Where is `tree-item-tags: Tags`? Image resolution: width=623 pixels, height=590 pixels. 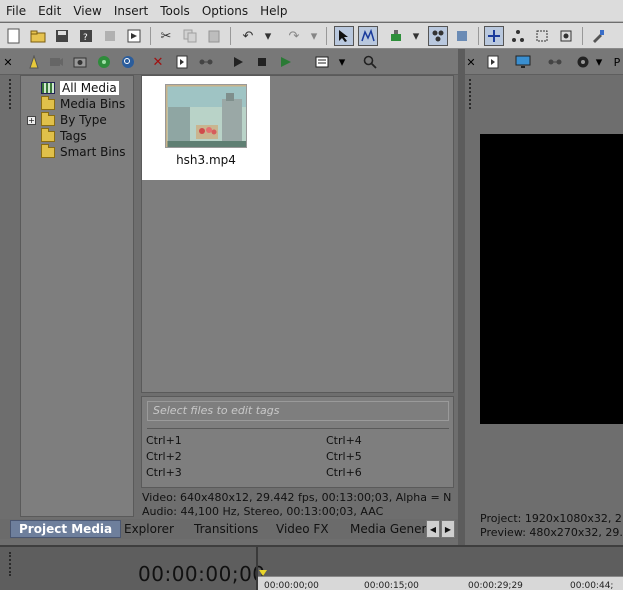
tree-item-tags: Tags is located at coordinates (64, 135).